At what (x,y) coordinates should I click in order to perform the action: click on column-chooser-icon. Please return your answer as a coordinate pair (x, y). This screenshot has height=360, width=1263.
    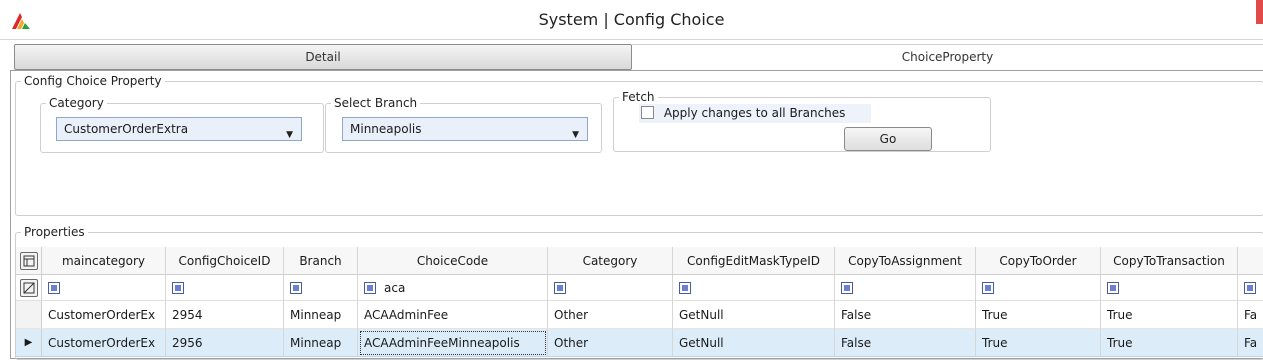
    Looking at the image, I should click on (28, 260).